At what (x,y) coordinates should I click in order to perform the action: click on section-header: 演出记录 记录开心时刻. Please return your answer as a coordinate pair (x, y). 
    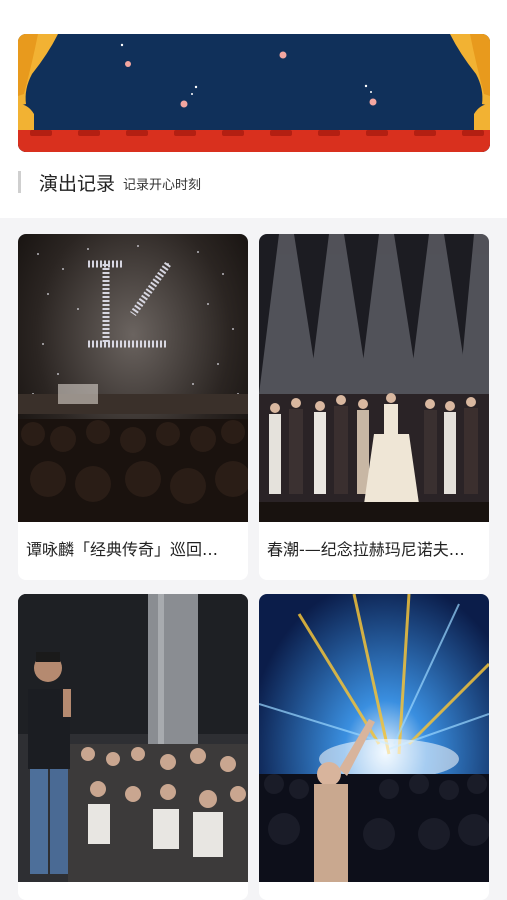
    Looking at the image, I should click on (109, 182).